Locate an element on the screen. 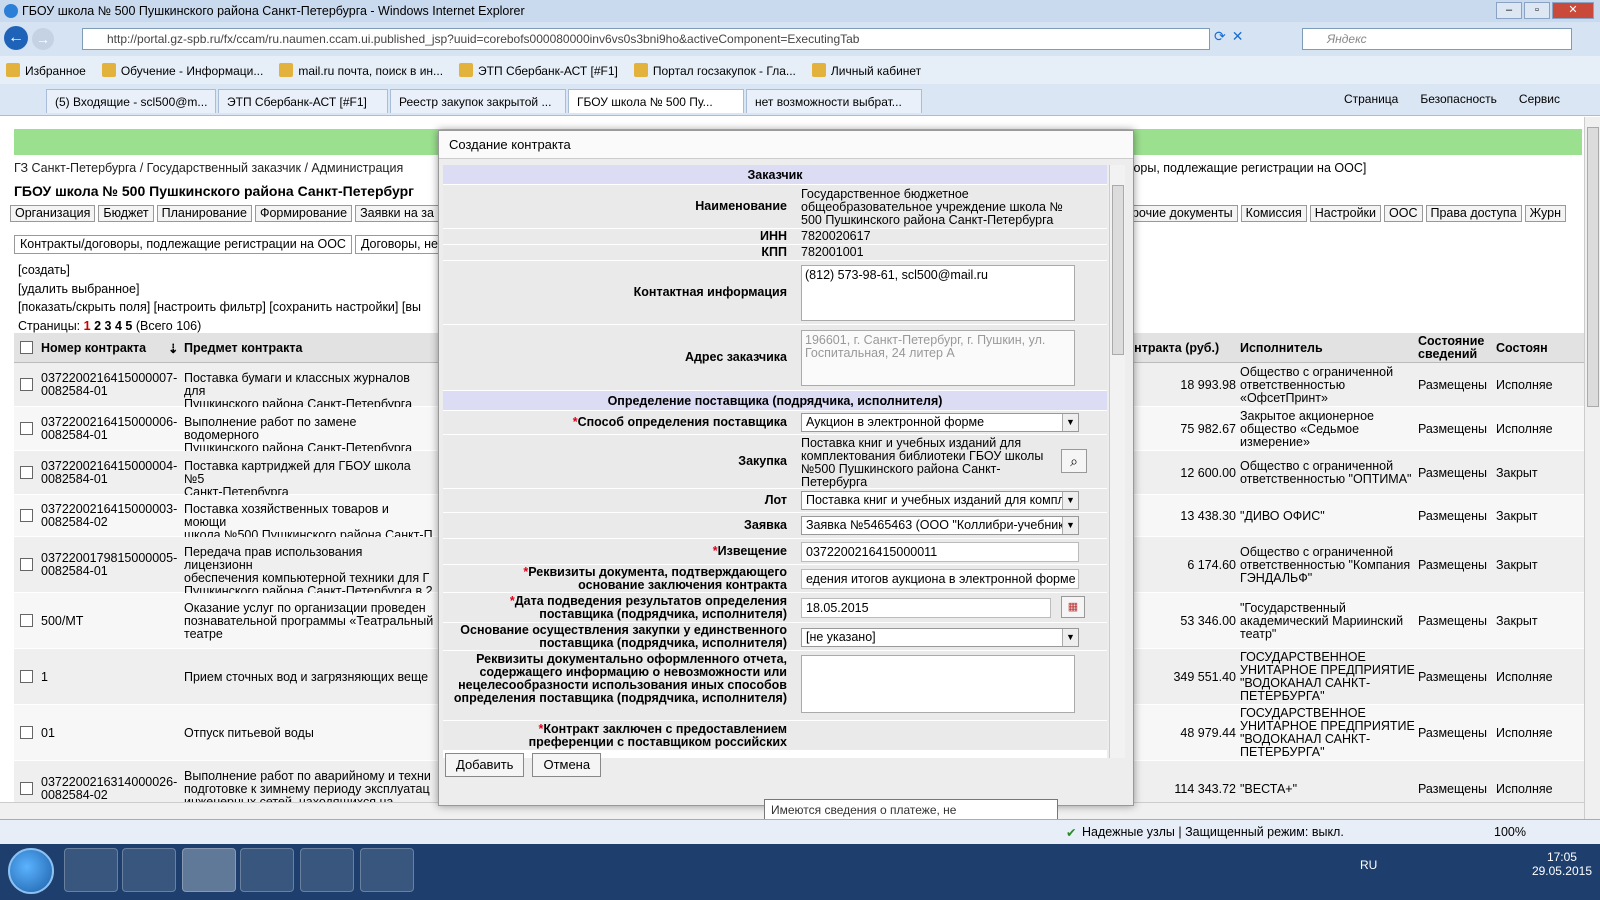  menu-forming: Формирование is located at coordinates (303, 213).